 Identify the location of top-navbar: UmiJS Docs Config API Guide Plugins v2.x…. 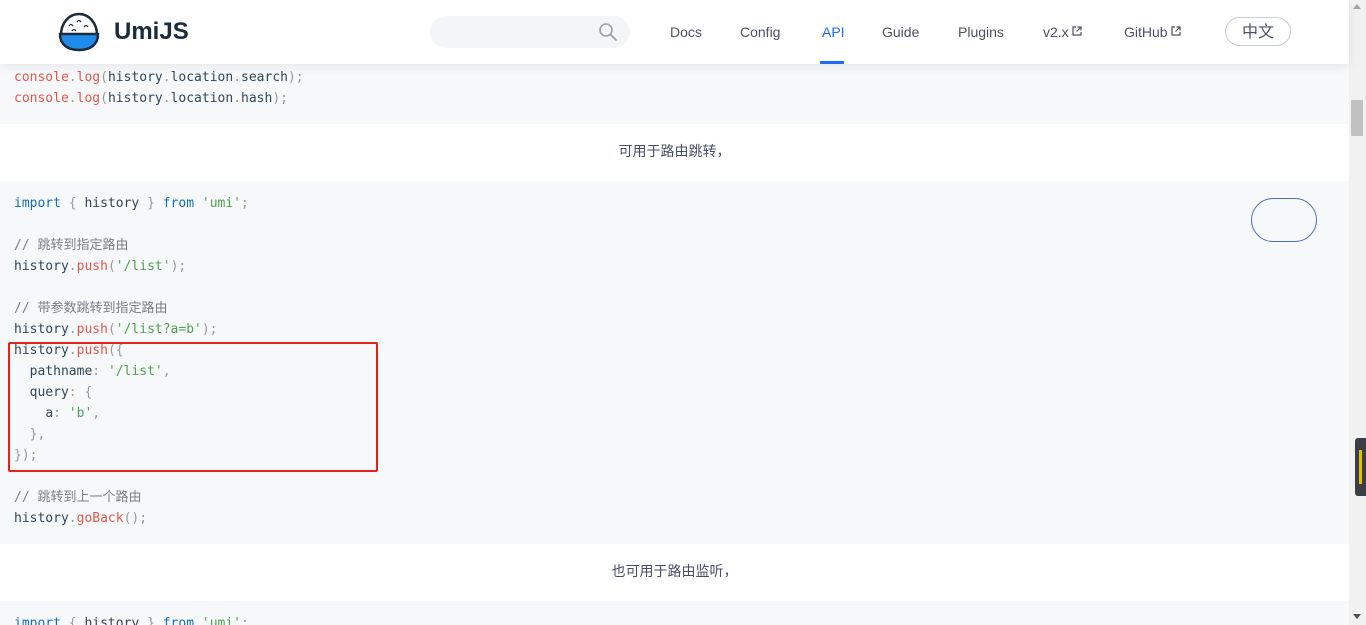
(674, 32).